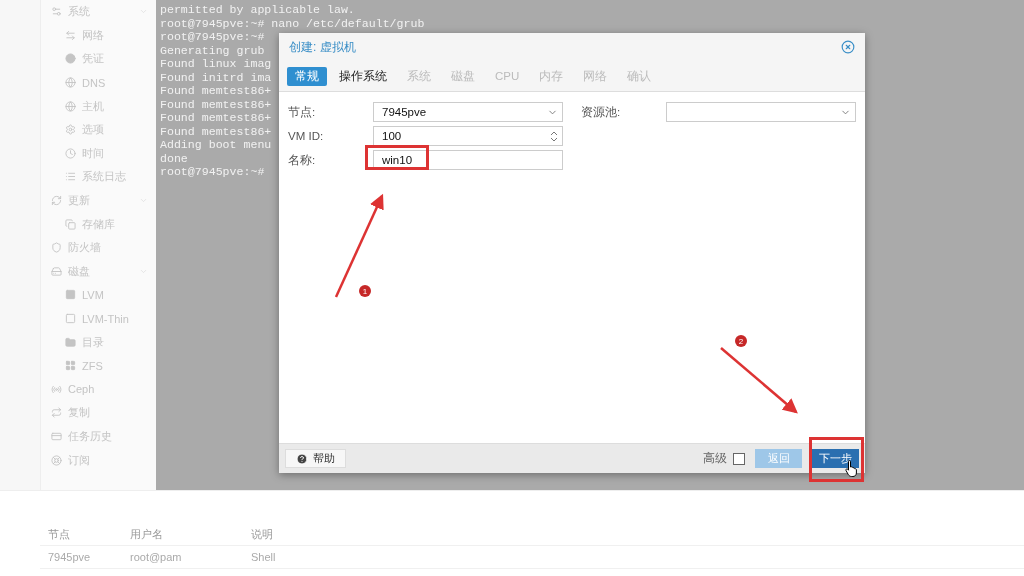 Image resolution: width=1024 pixels, height=576 pixels. What do you see at coordinates (56, 271) in the screenshot?
I see `drive-icon` at bounding box center [56, 271].